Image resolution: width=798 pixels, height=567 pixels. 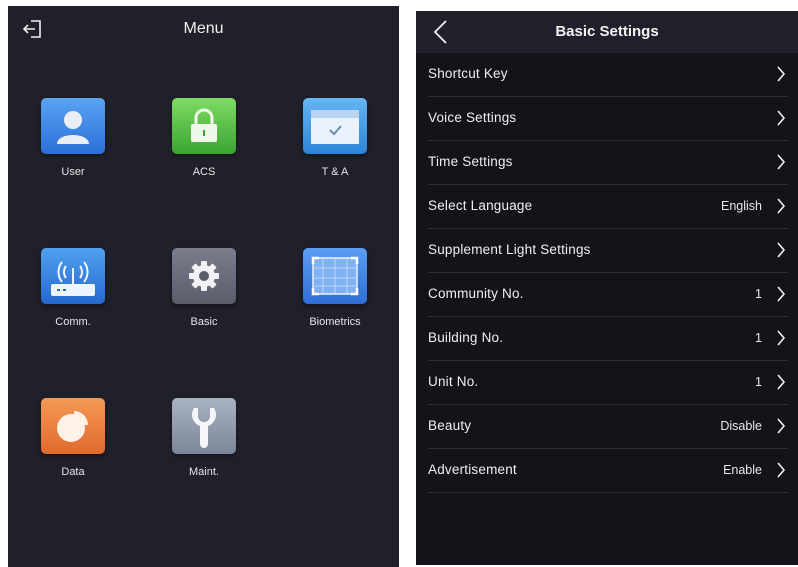 What do you see at coordinates (204, 472) in the screenshot?
I see `menu-tile-label: Maint.` at bounding box center [204, 472].